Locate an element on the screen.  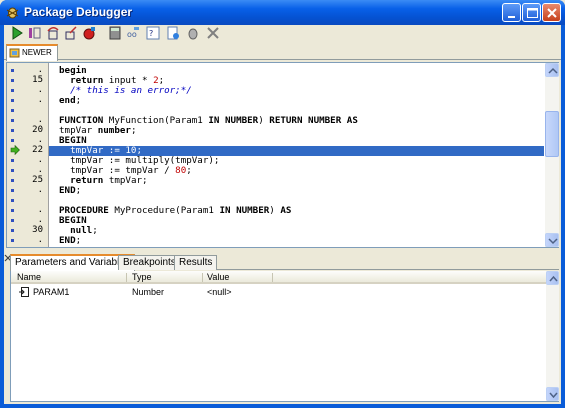
line-number: 15 is located at coordinates (37, 80).